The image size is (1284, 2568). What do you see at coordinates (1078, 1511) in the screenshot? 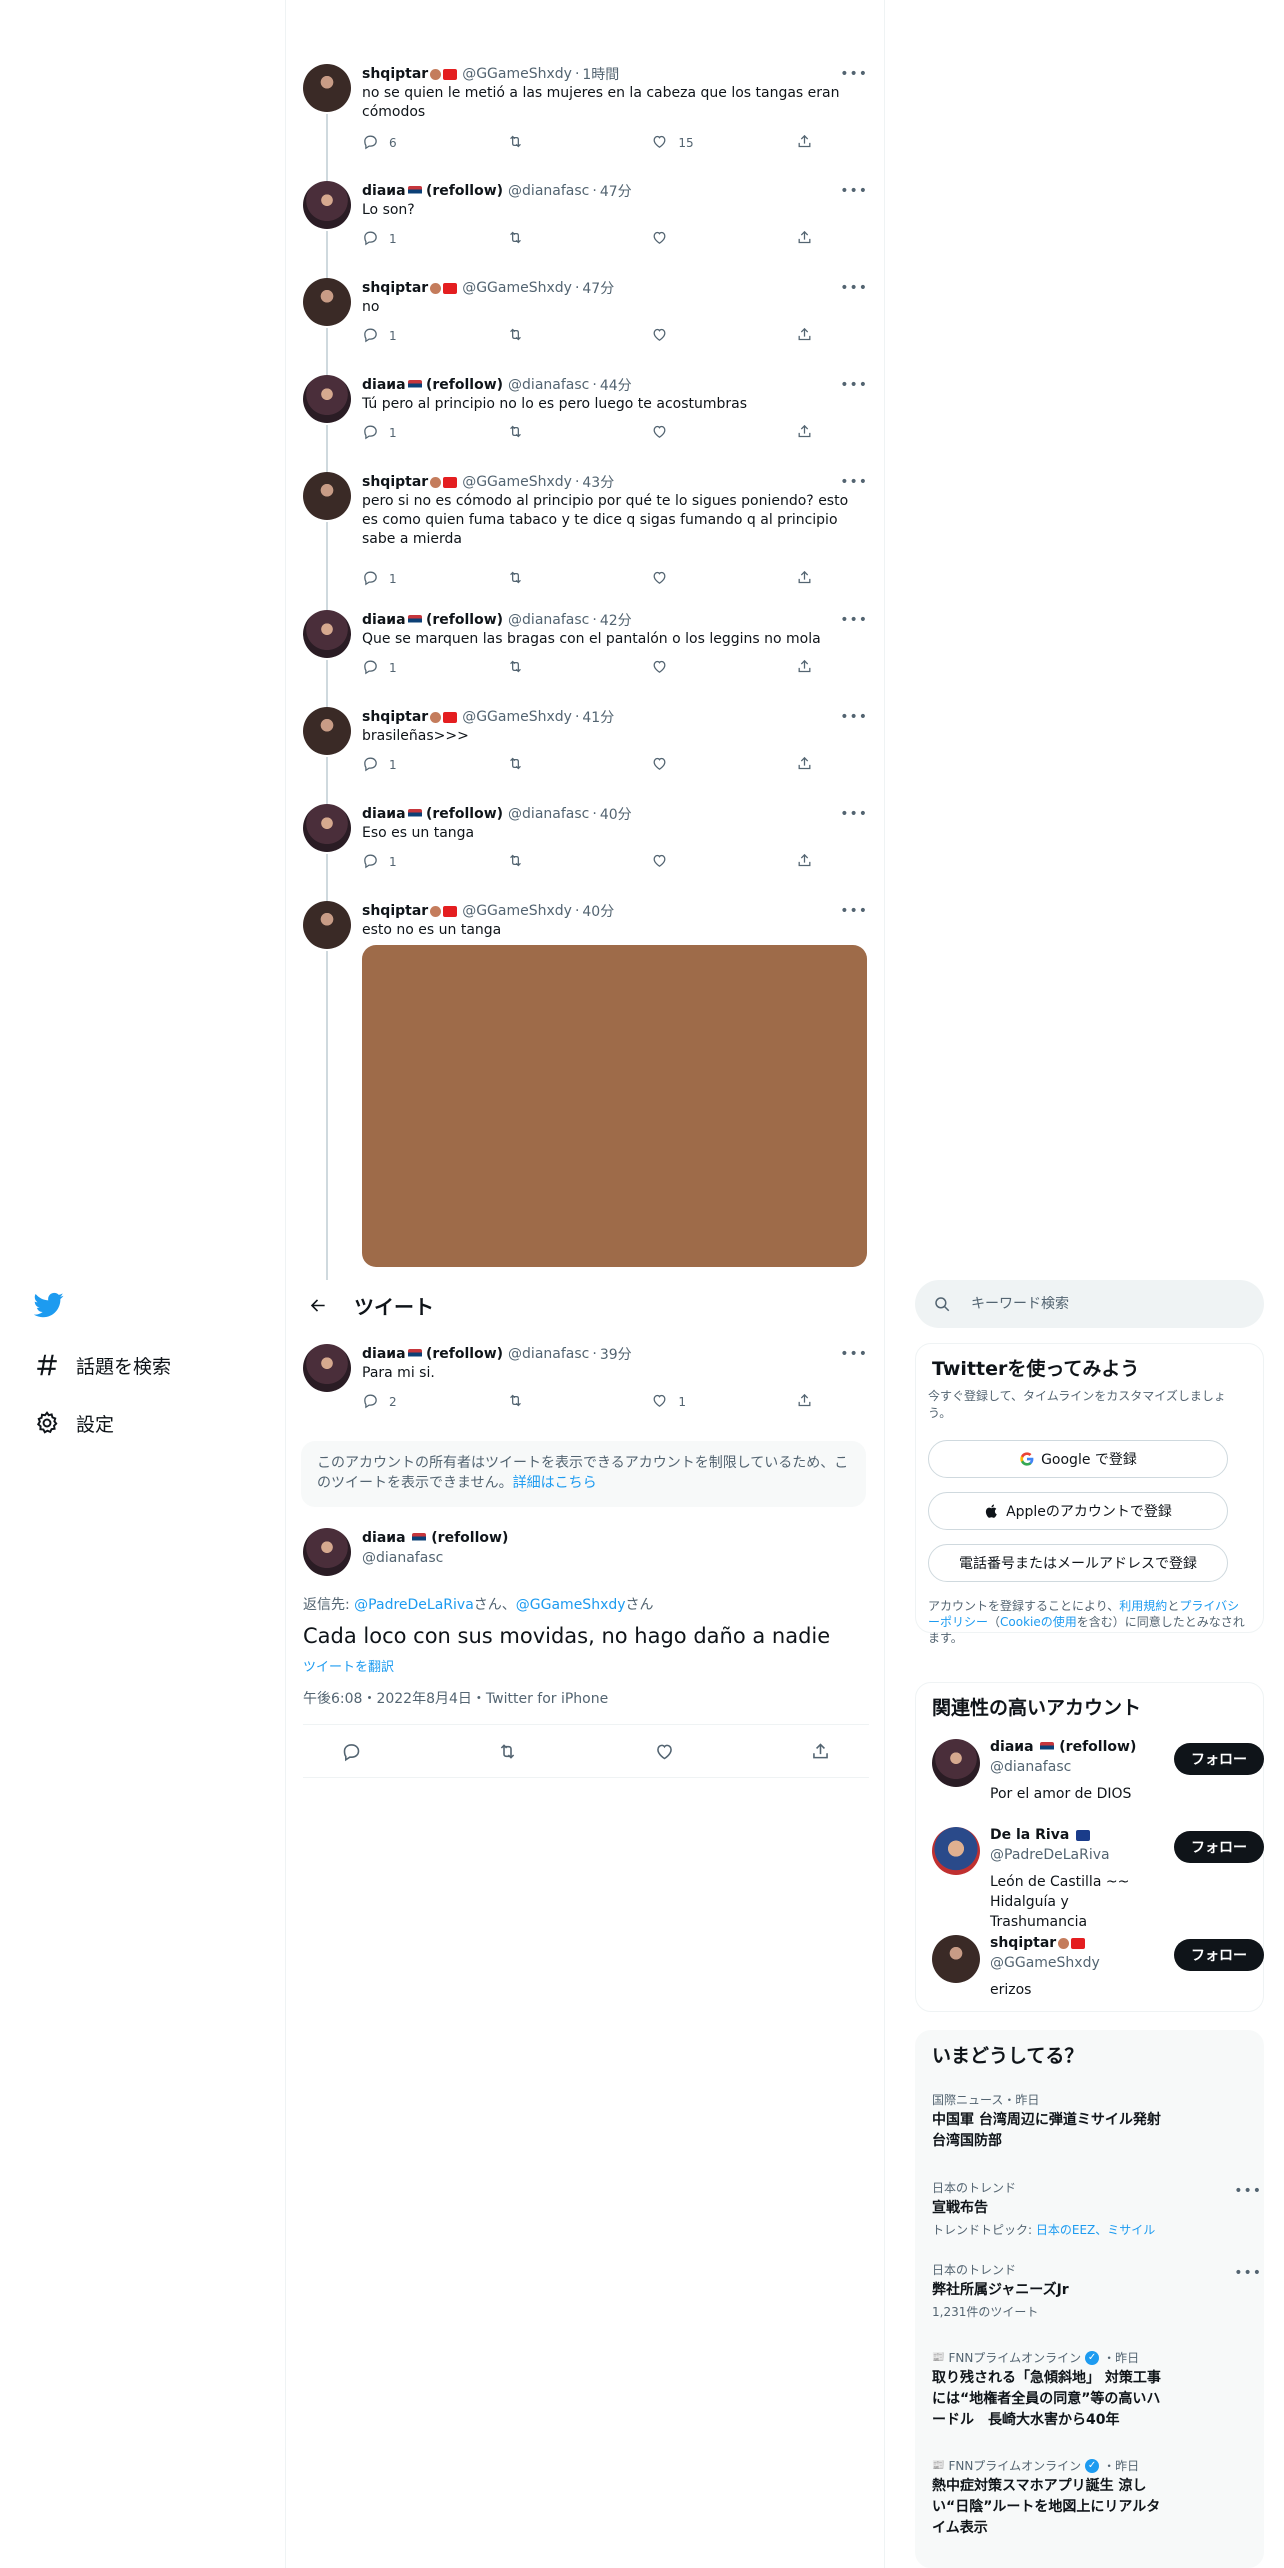
I see `apple-signup-button: Appleのアカウントで登録` at bounding box center [1078, 1511].